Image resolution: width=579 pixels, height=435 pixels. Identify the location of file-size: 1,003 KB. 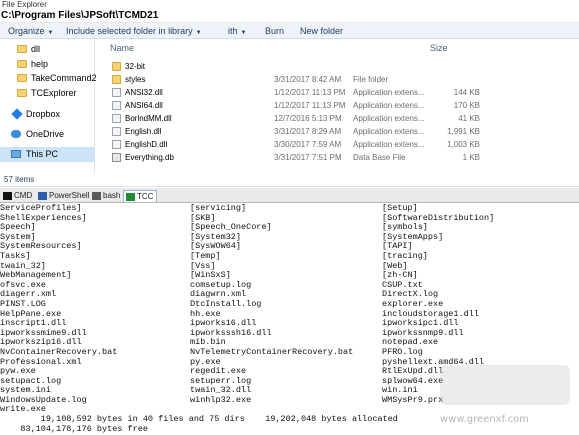
(463, 144).